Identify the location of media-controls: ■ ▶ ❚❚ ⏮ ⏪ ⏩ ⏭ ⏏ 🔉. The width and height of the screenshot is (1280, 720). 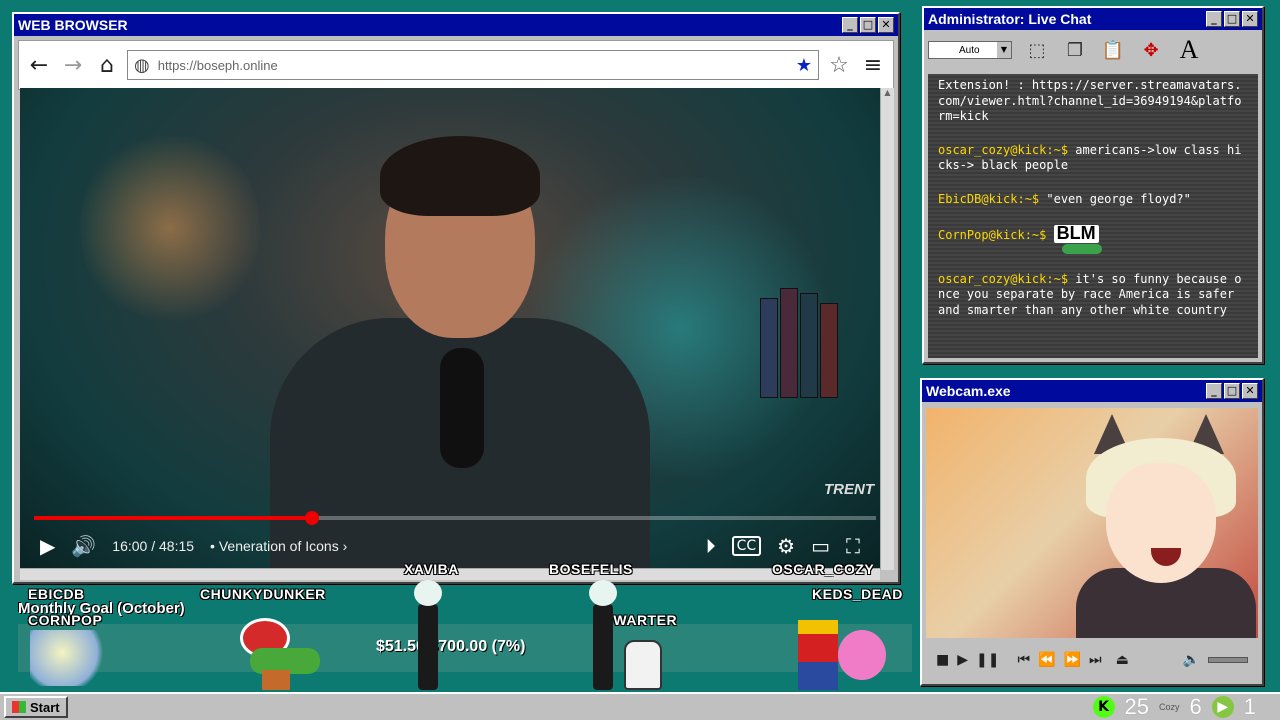
(1092, 660).